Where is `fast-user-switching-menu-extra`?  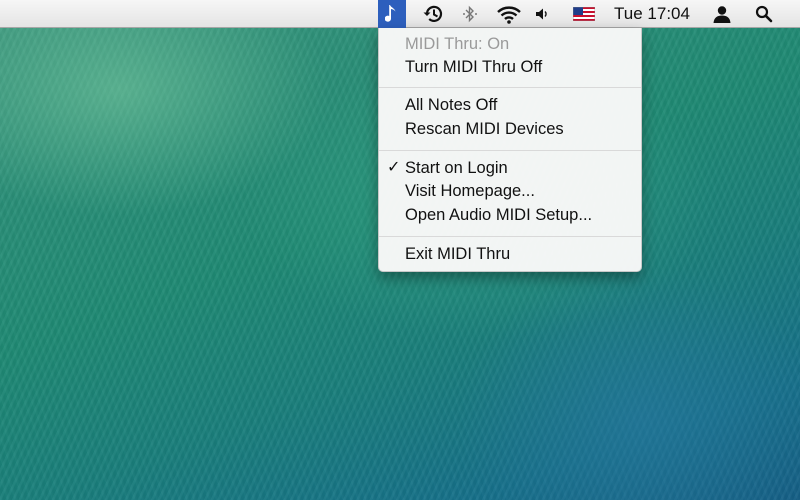 fast-user-switching-menu-extra is located at coordinates (722, 14).